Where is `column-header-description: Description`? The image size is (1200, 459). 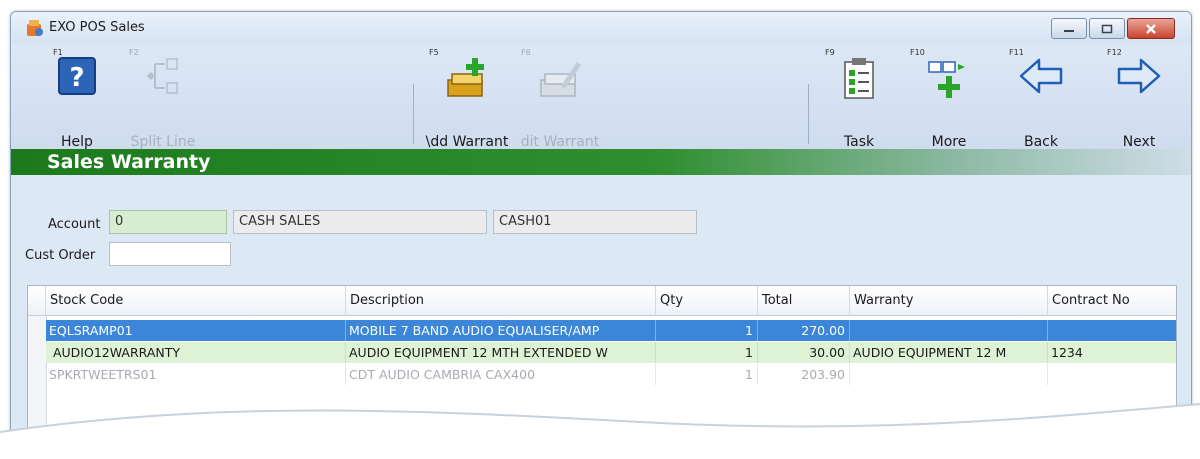
column-header-description: Description is located at coordinates (501, 301).